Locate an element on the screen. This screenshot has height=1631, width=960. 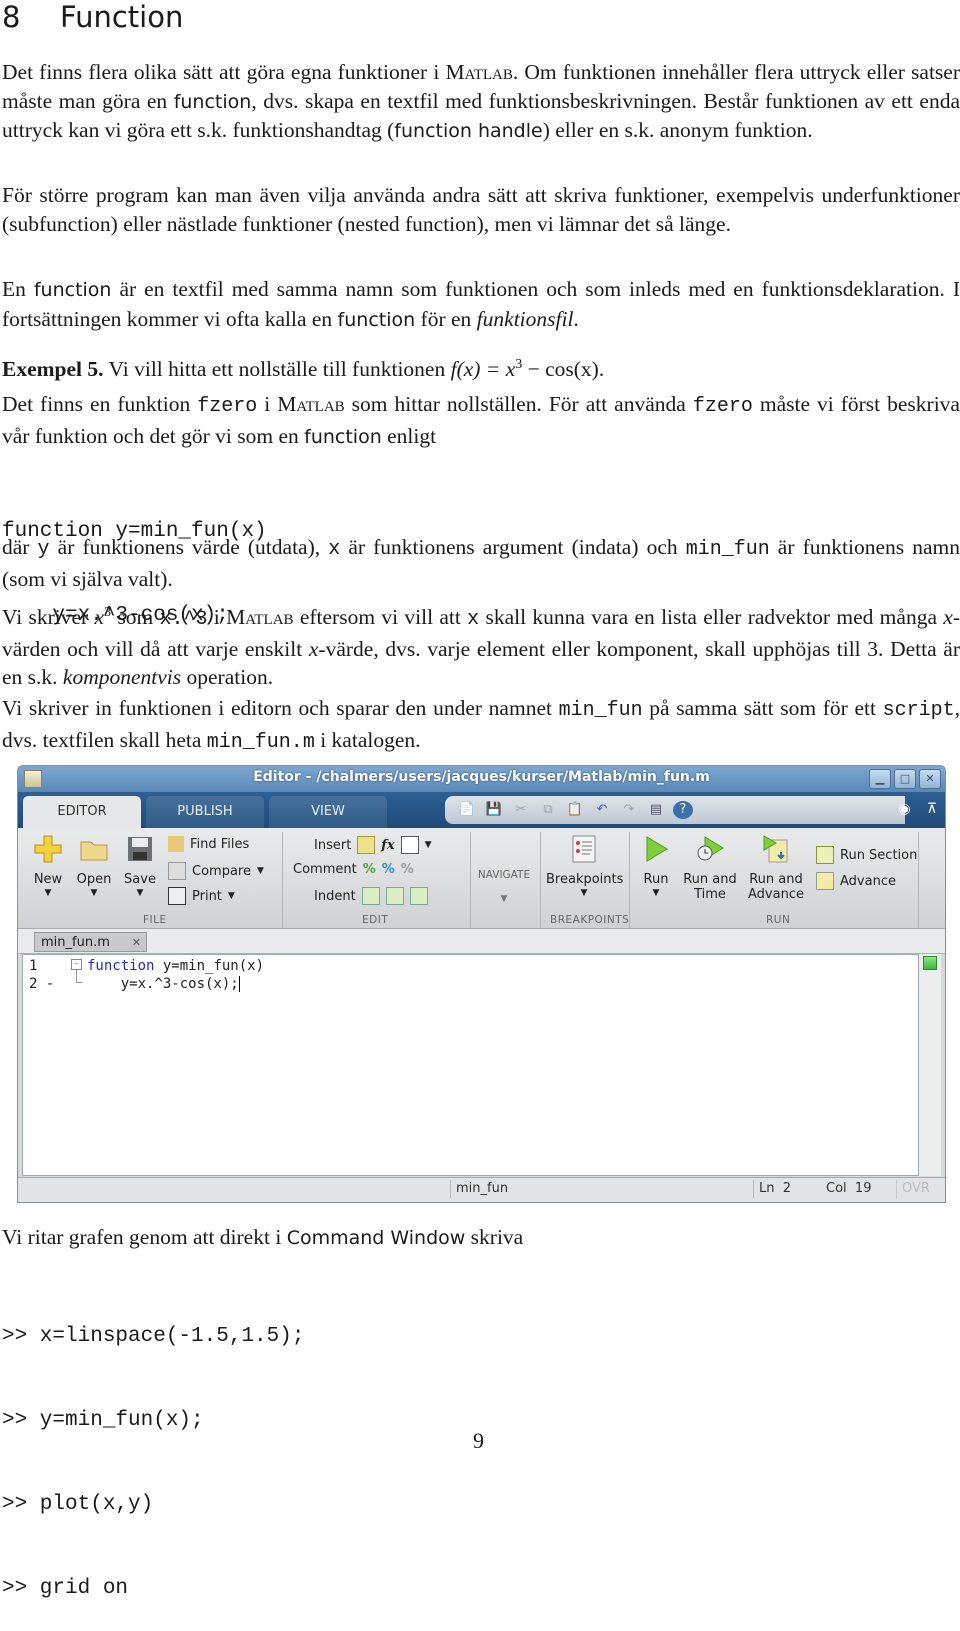
options-icon: ◉ is located at coordinates (905, 809).